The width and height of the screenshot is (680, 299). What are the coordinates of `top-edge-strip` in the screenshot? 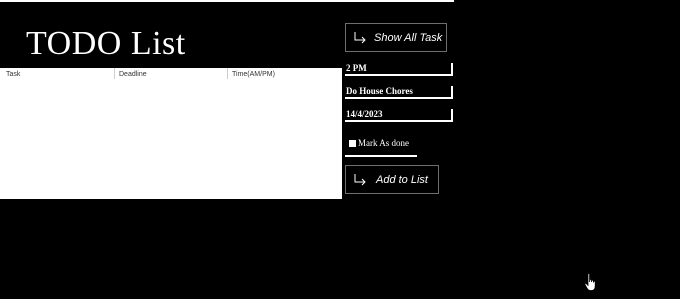 It's located at (227, 1).